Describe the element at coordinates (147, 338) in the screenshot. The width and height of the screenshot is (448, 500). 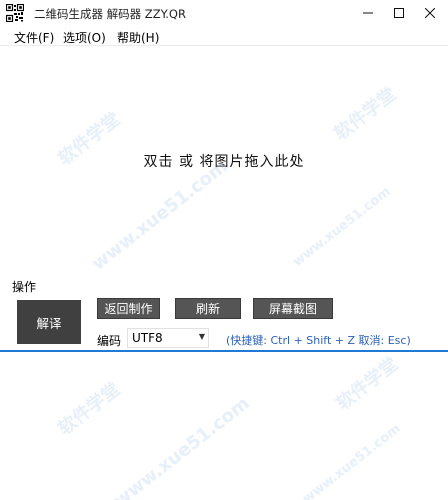
I see `encoding-value: UTF8` at that location.